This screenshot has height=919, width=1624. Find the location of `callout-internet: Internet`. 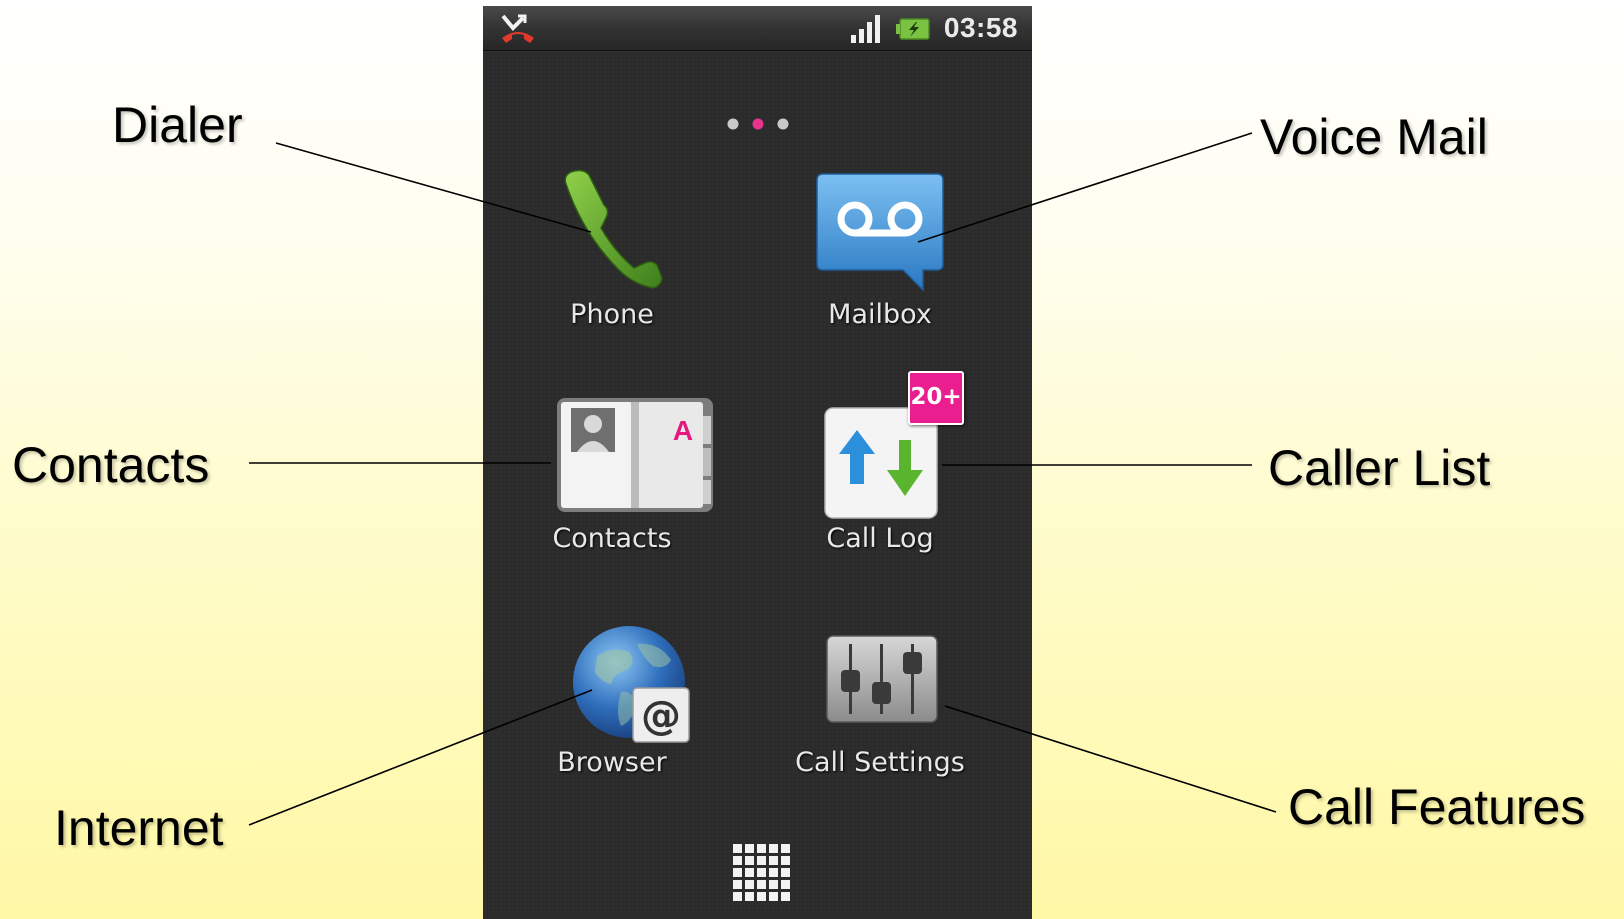

callout-internet: Internet is located at coordinates (139, 828).